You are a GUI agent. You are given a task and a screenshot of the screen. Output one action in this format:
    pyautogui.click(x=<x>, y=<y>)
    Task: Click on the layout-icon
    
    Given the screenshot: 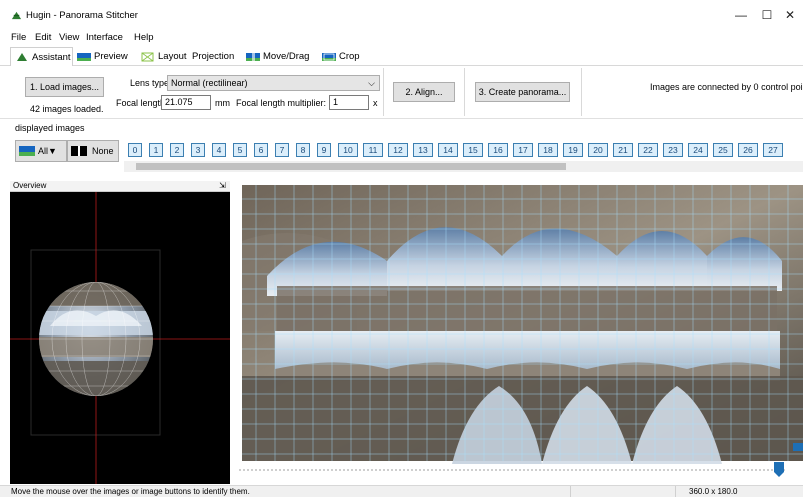 What is the action you would take?
    pyautogui.click(x=147, y=56)
    